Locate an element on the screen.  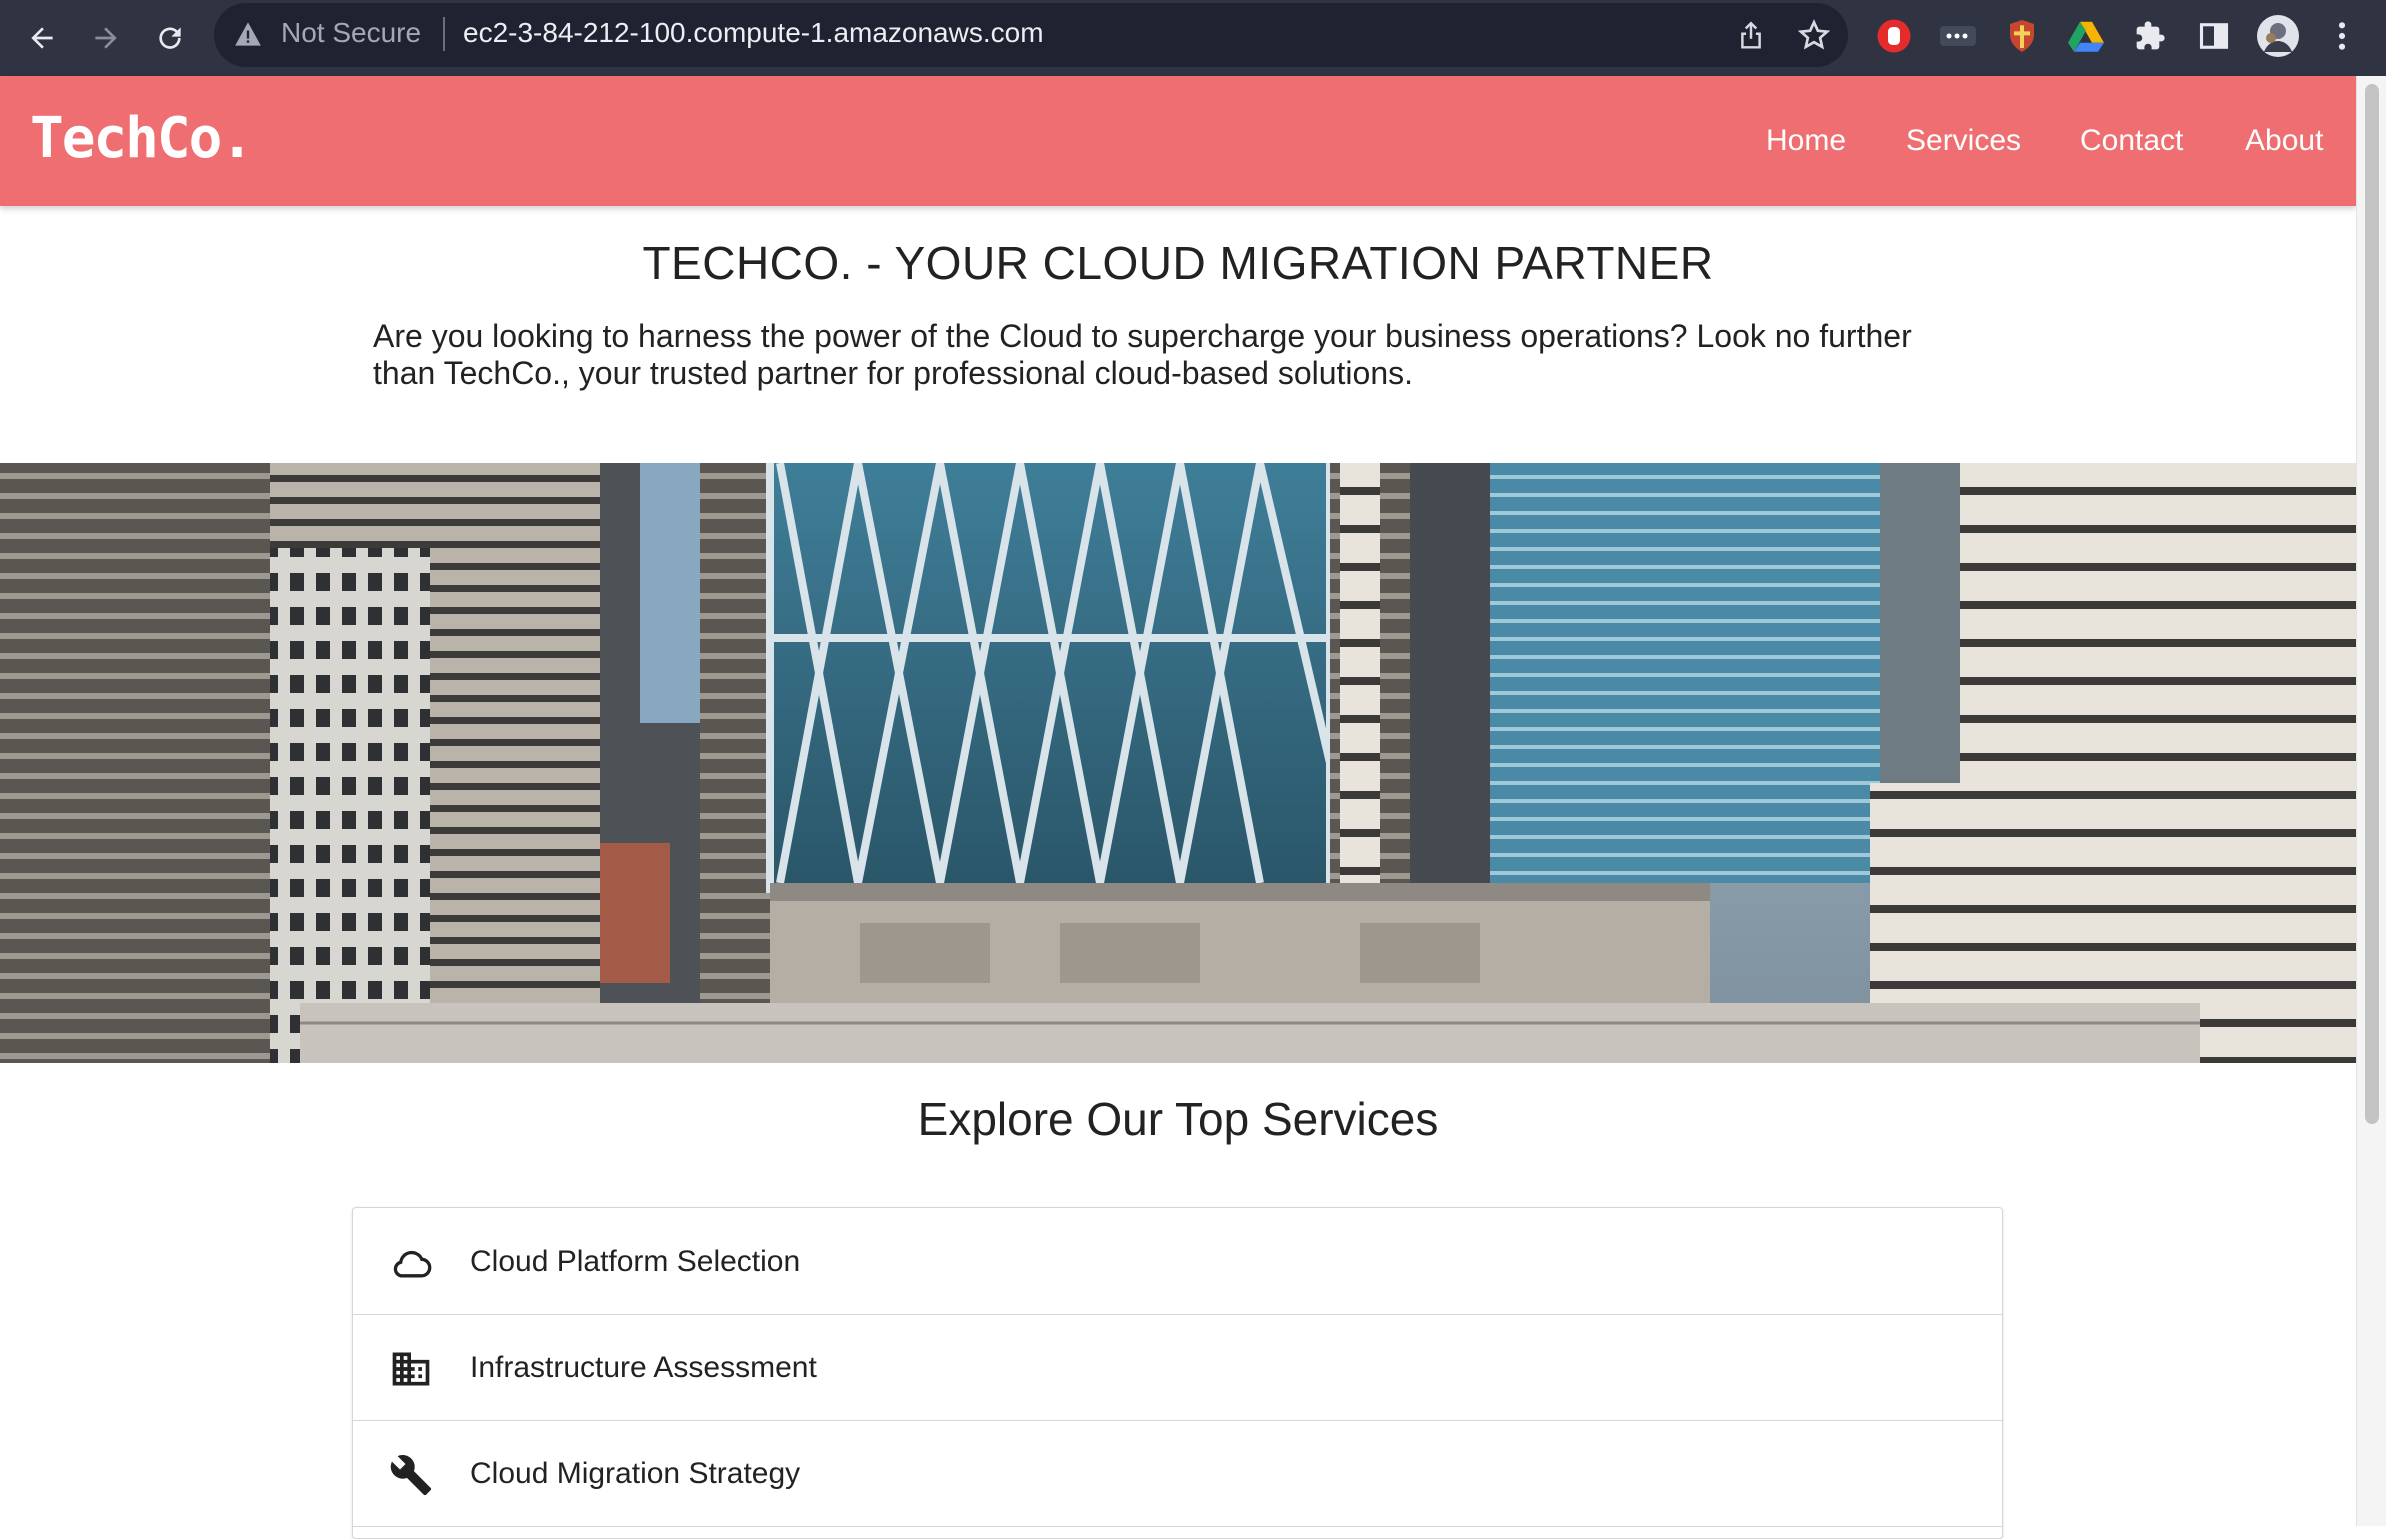
site-logo: TechCo. is located at coordinates (142, 138).